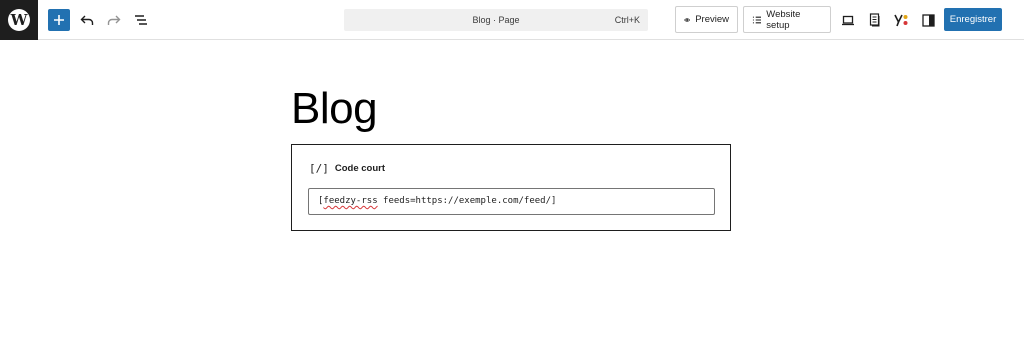  I want to click on save-label: Enregistrer, so click(973, 19).